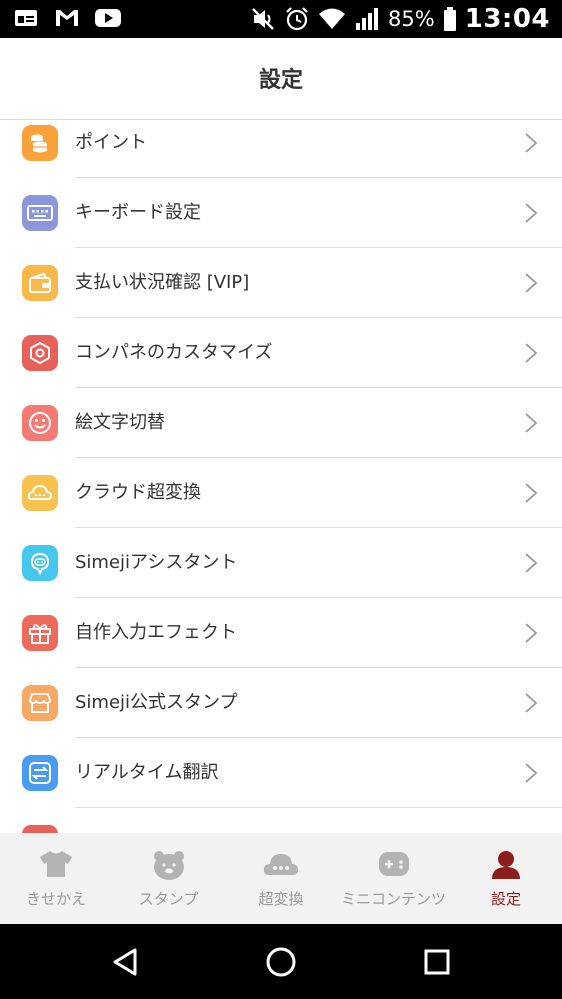 The image size is (562, 999). Describe the element at coordinates (449, 19) in the screenshot. I see `battery-icon` at that location.